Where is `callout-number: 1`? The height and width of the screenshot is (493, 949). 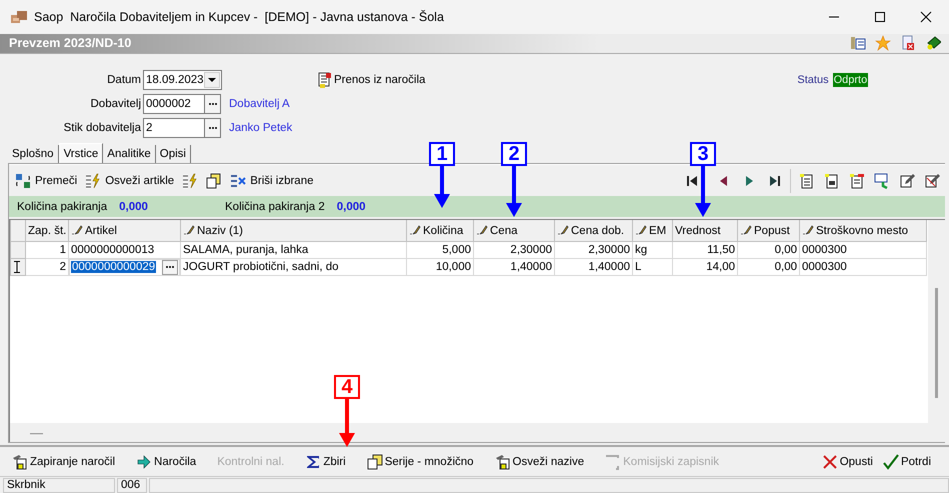 callout-number: 1 is located at coordinates (442, 154).